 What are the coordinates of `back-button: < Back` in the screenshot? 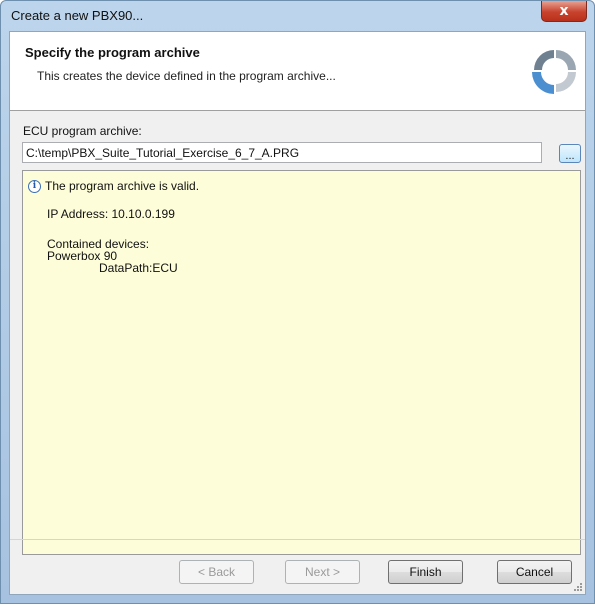 It's located at (216, 572).